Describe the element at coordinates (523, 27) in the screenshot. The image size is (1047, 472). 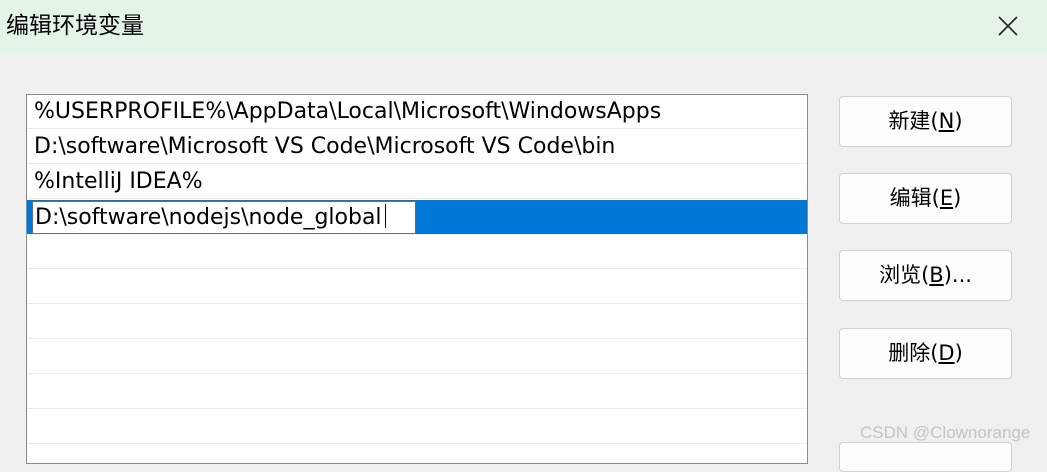
I see `title-bar: 编辑环境变量` at that location.